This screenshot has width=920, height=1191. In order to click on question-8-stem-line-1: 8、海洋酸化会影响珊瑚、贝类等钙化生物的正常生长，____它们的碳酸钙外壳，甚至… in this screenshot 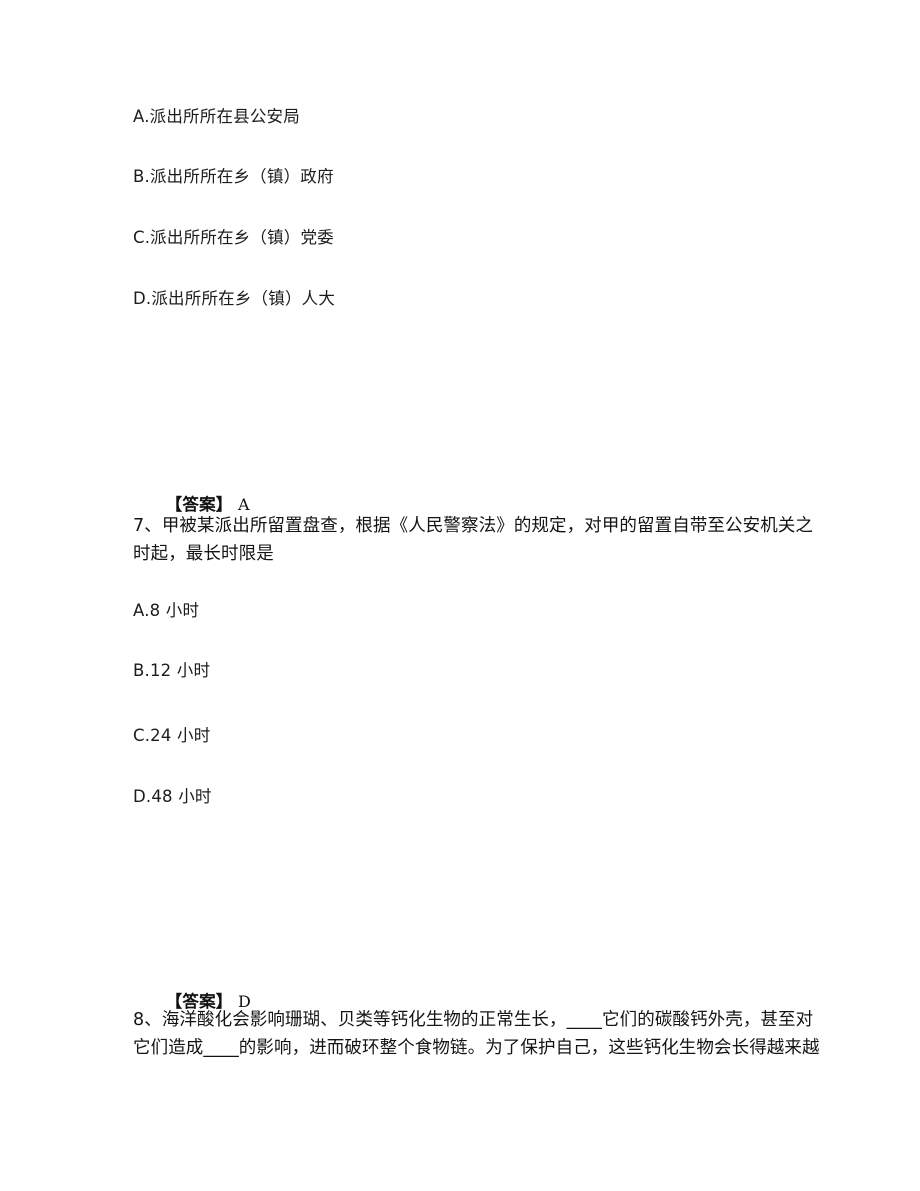, I will do `click(473, 1020)`.